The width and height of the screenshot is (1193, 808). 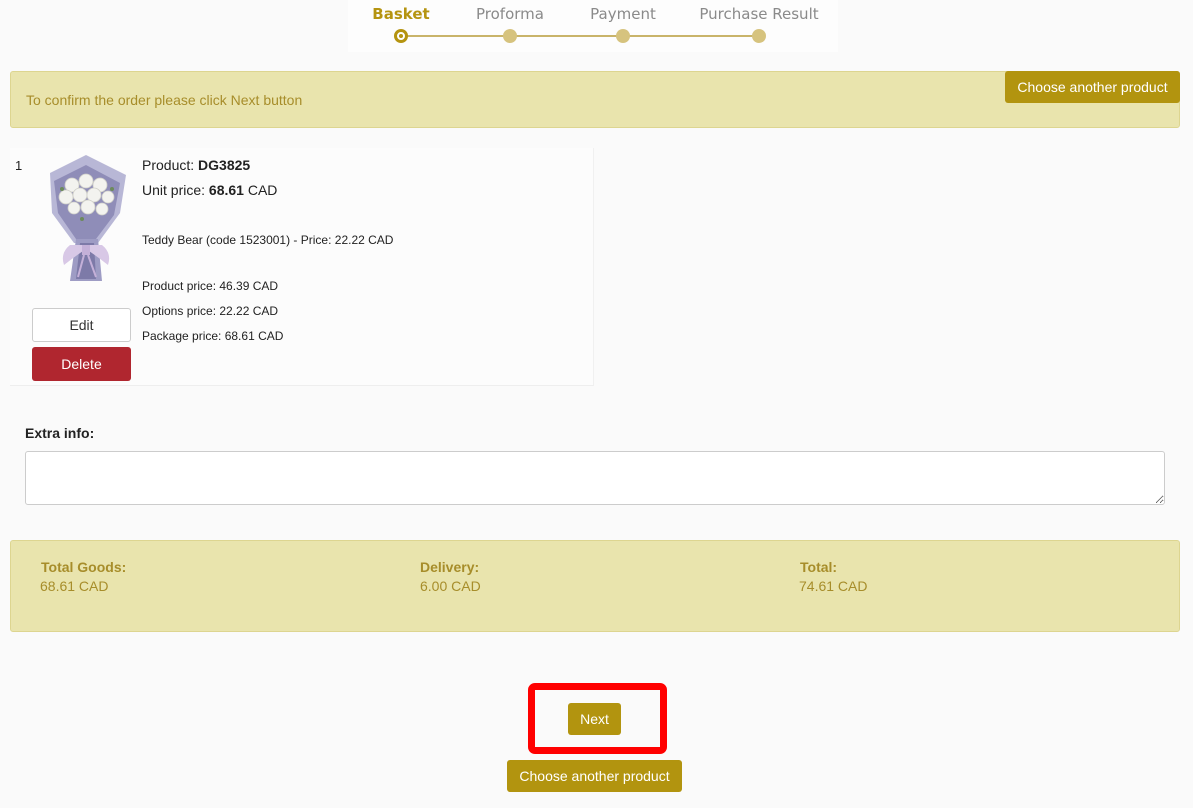 I want to click on choose-another-product-button-bottom: Choose another product, so click(x=594, y=776).